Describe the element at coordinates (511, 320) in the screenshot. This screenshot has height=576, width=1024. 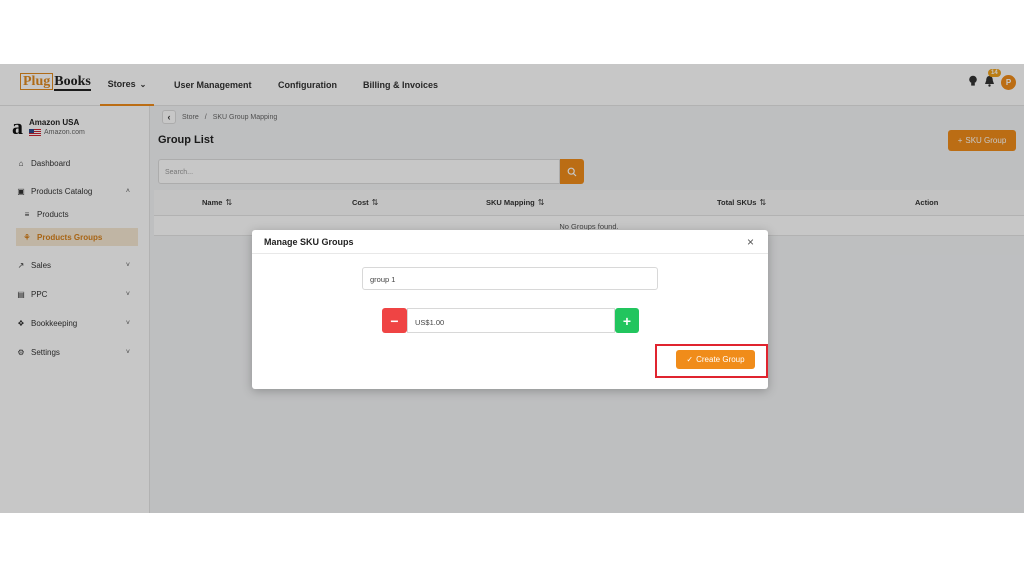
I see `cost-input: US$1.00` at that location.